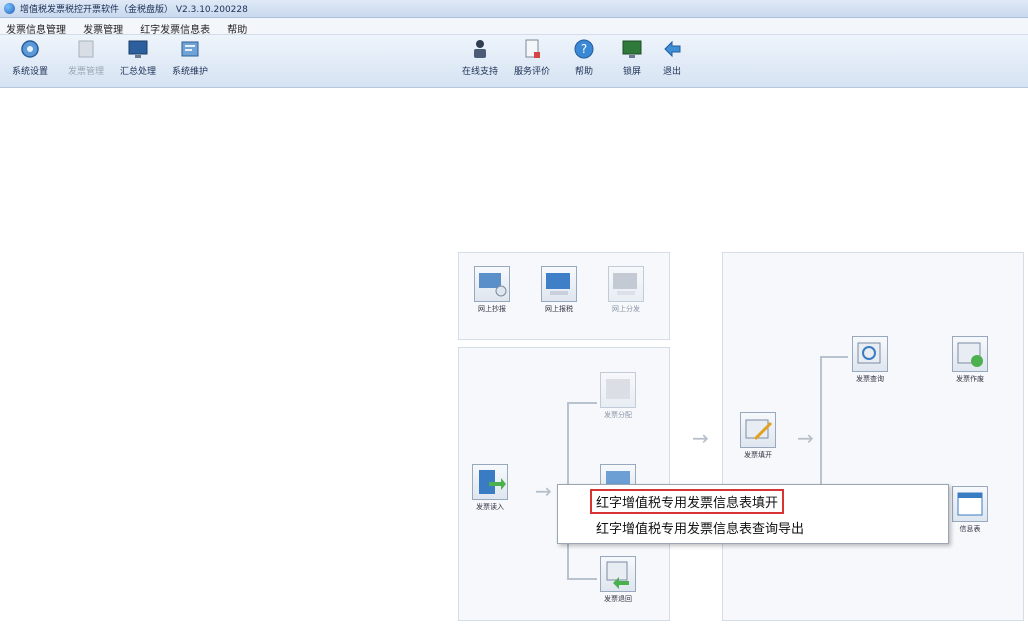 The image size is (1028, 626). I want to click on invoice-read-in-button: 发票读入, so click(490, 488).